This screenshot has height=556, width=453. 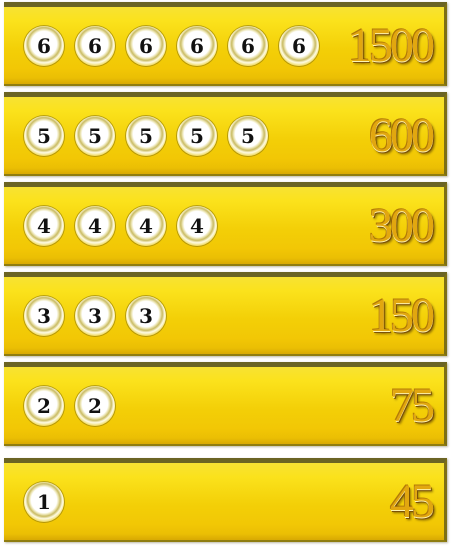 I want to click on paytable-row-2: 2 2 75, so click(x=225, y=404).